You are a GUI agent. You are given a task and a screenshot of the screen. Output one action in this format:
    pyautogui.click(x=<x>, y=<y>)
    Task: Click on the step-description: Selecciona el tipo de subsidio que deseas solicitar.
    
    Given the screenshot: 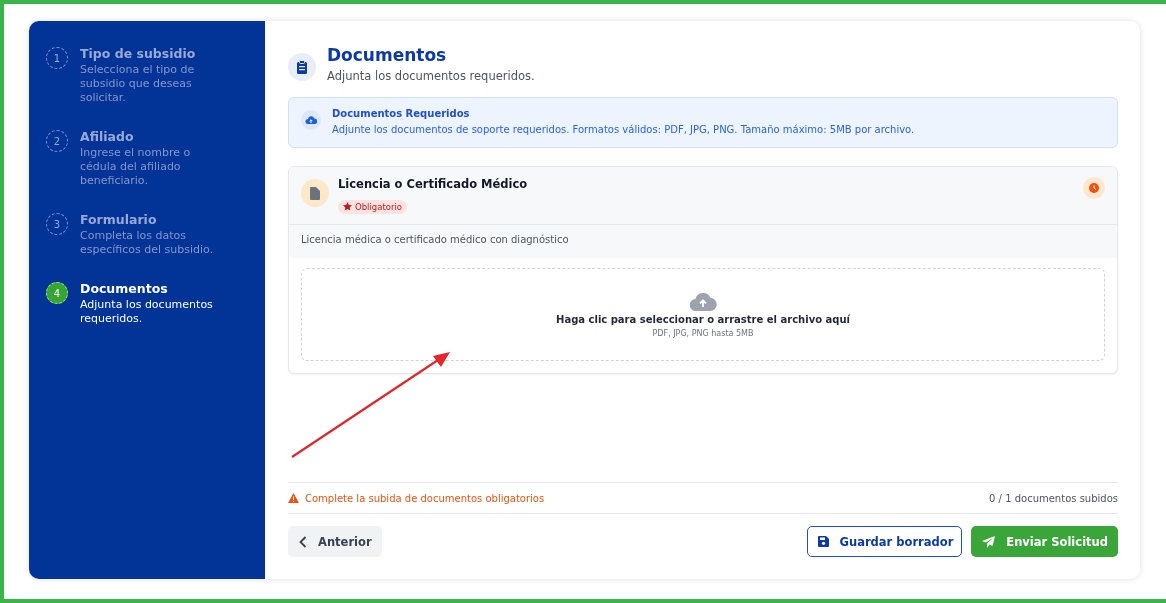 What is the action you would take?
    pyautogui.click(x=138, y=84)
    